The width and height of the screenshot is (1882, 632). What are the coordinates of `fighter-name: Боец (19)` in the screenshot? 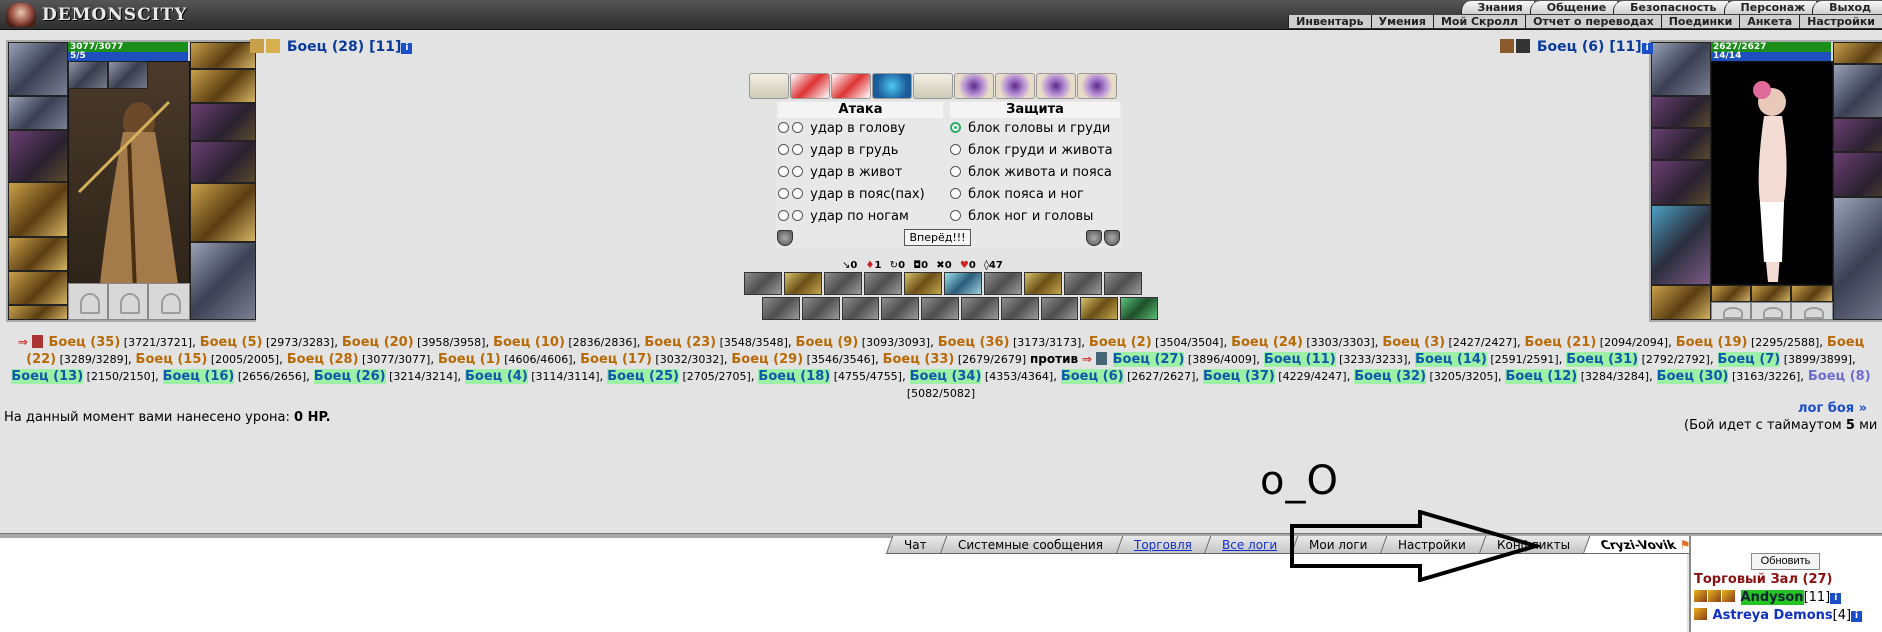 It's located at (1712, 342).